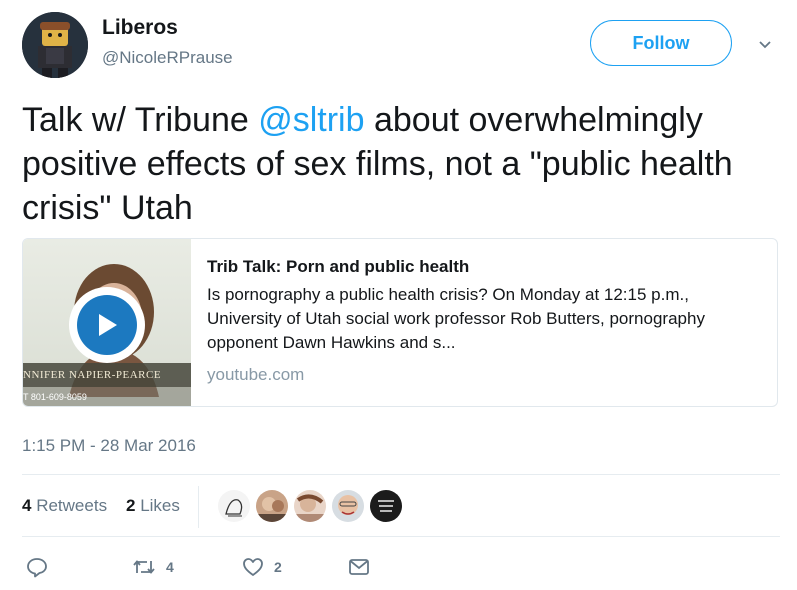 Image resolution: width=797 pixels, height=590 pixels. Describe the element at coordinates (222, 571) in the screenshot. I see `tweet-actions: 4 2` at that location.